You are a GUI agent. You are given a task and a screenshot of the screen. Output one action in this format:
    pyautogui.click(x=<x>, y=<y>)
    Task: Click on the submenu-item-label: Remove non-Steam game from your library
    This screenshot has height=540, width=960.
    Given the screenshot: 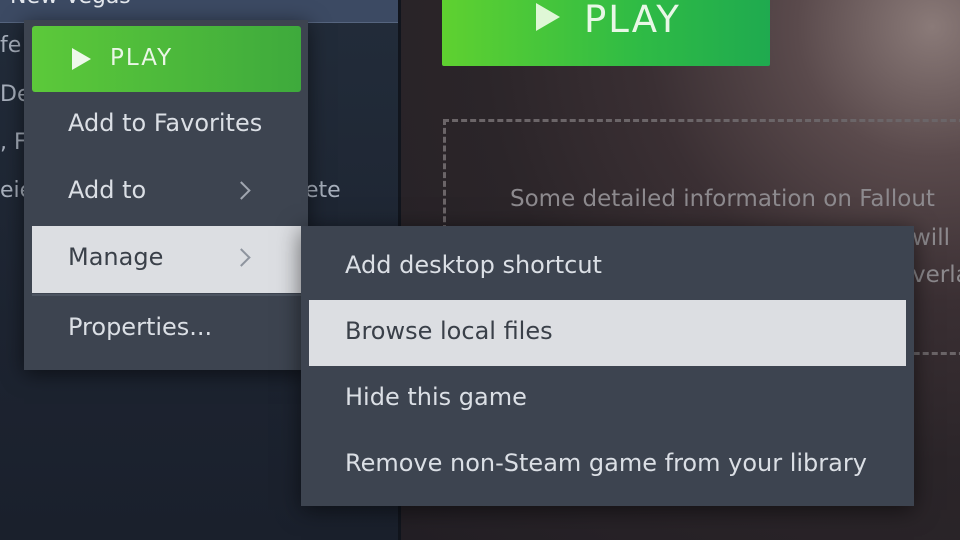 What is the action you would take?
    pyautogui.click(x=606, y=463)
    